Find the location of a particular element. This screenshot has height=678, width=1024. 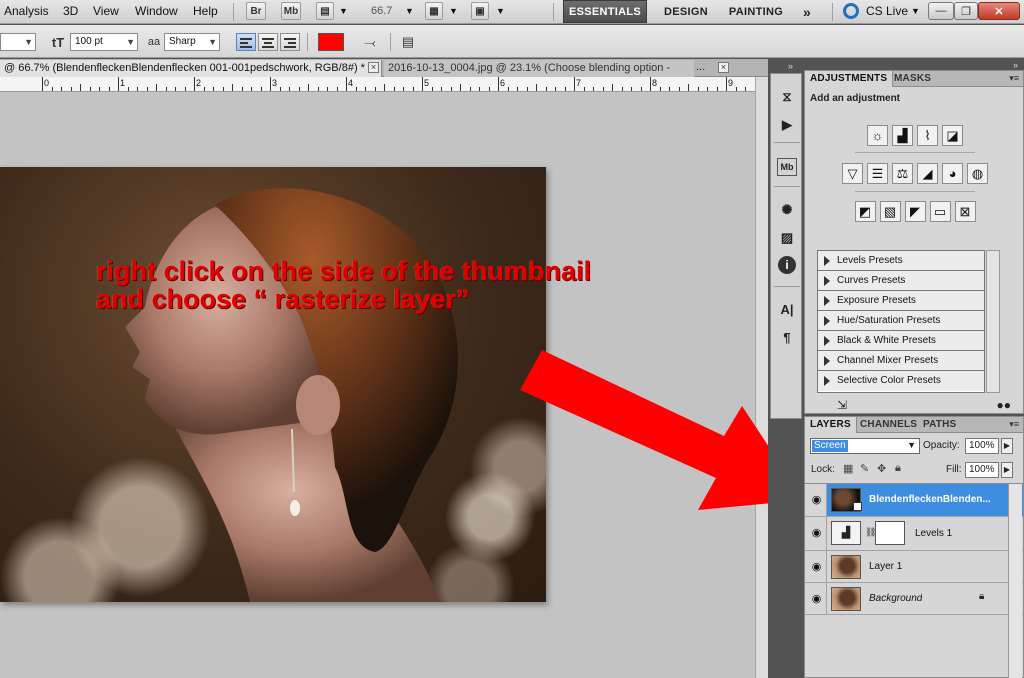

fill-slider-arrow-icon: ▶ is located at coordinates (1007, 470).